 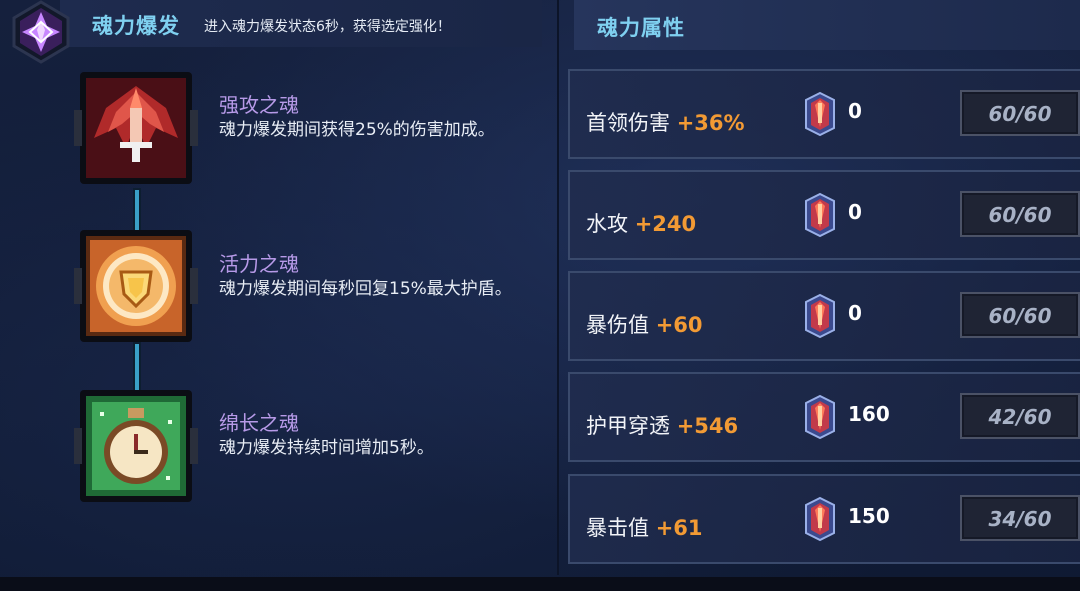 I want to click on soul-description: 魂力爆发持续时间增加5秒。, so click(x=326, y=448).